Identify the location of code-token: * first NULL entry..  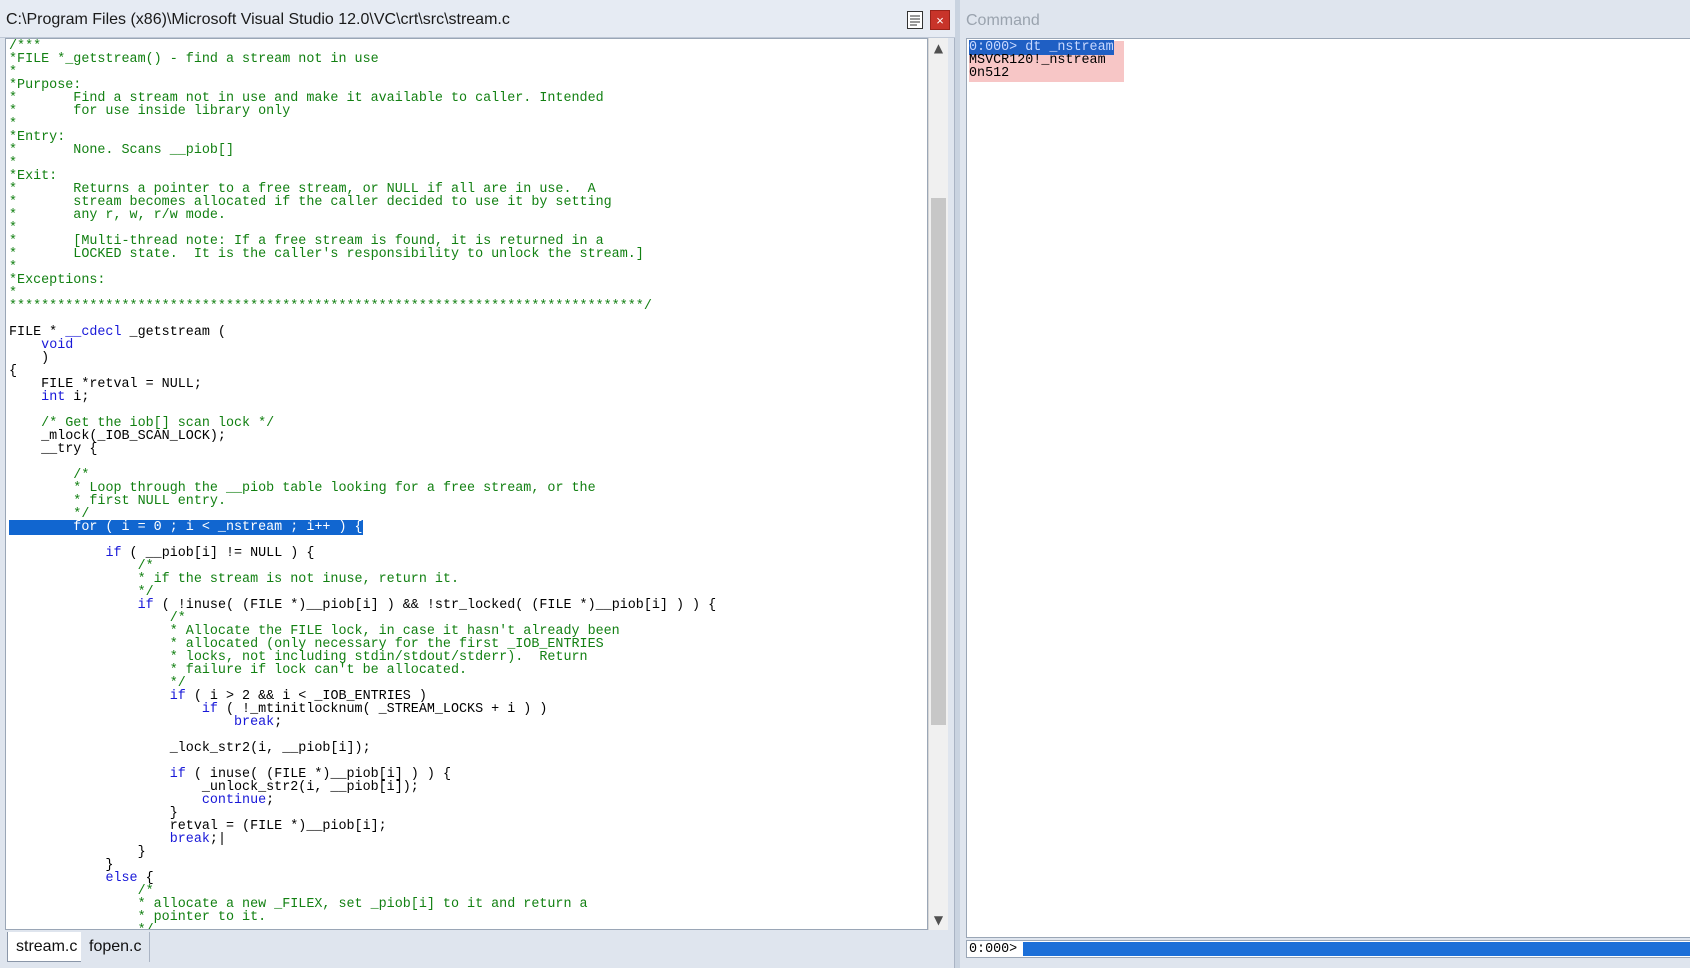
(149, 501).